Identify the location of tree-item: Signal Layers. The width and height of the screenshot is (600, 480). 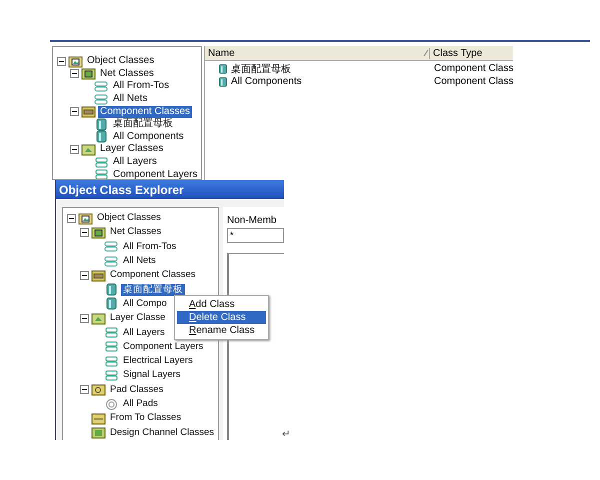
(152, 375).